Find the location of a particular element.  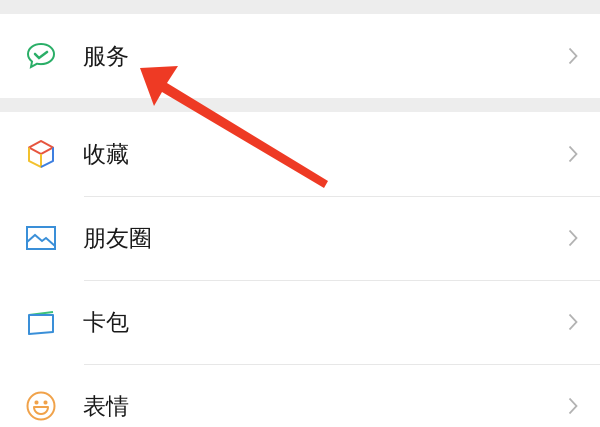

wallet-icon is located at coordinates (41, 322).